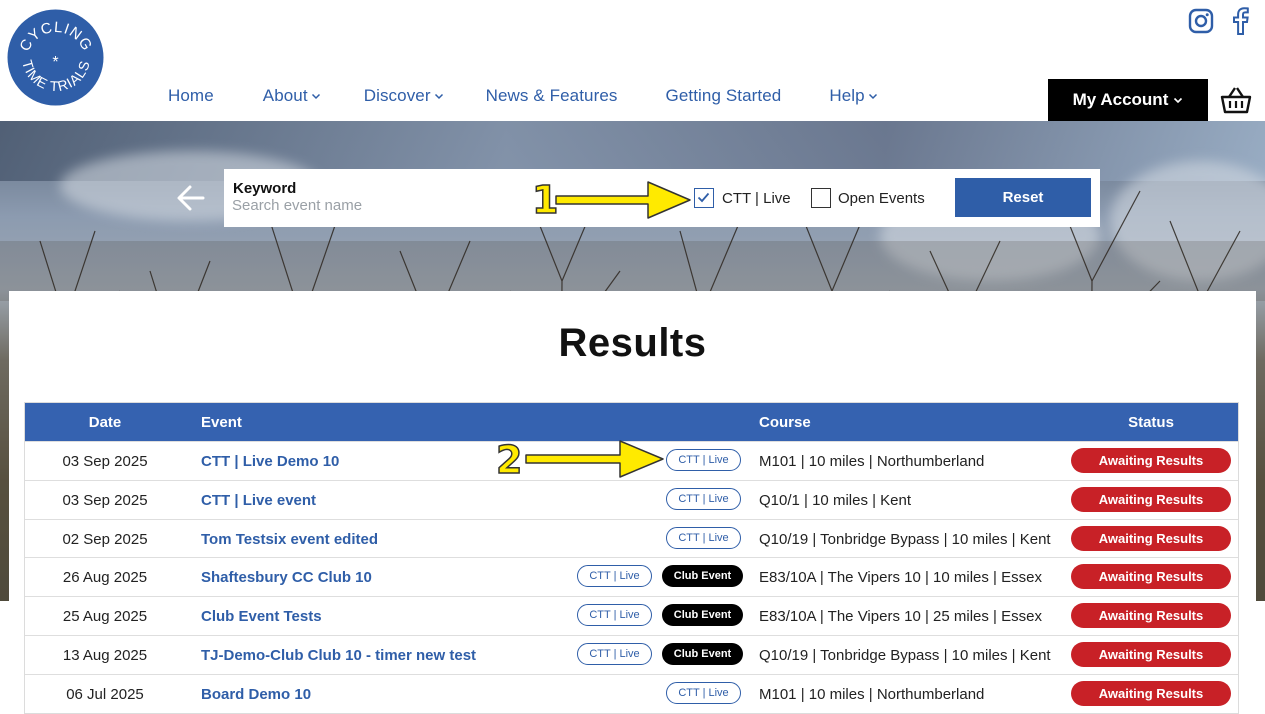 Image resolution: width=1265 pixels, height=714 pixels. Describe the element at coordinates (285, 95) in the screenshot. I see `nav-about-label: About` at that location.